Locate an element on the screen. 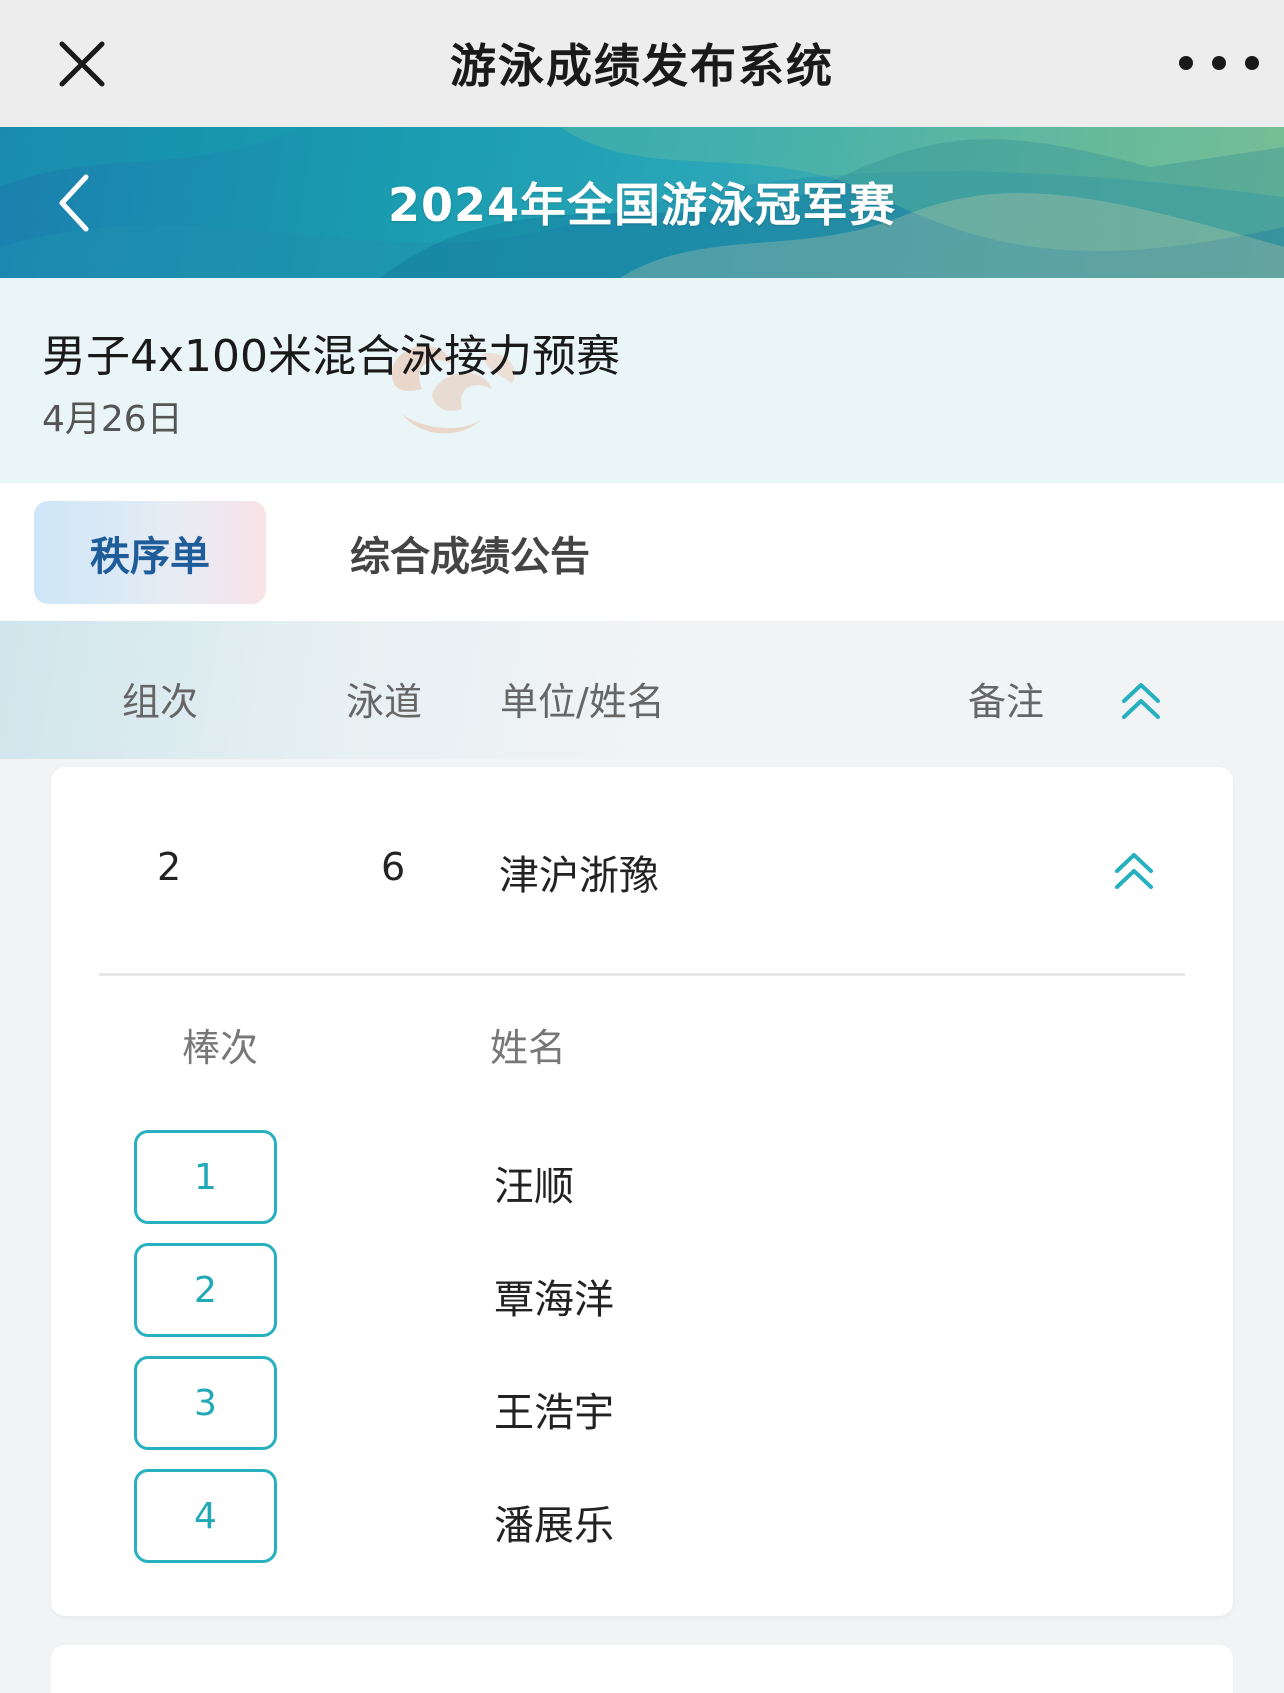 This screenshot has width=1284, height=1693. entry-lane: 6 is located at coordinates (393, 867).